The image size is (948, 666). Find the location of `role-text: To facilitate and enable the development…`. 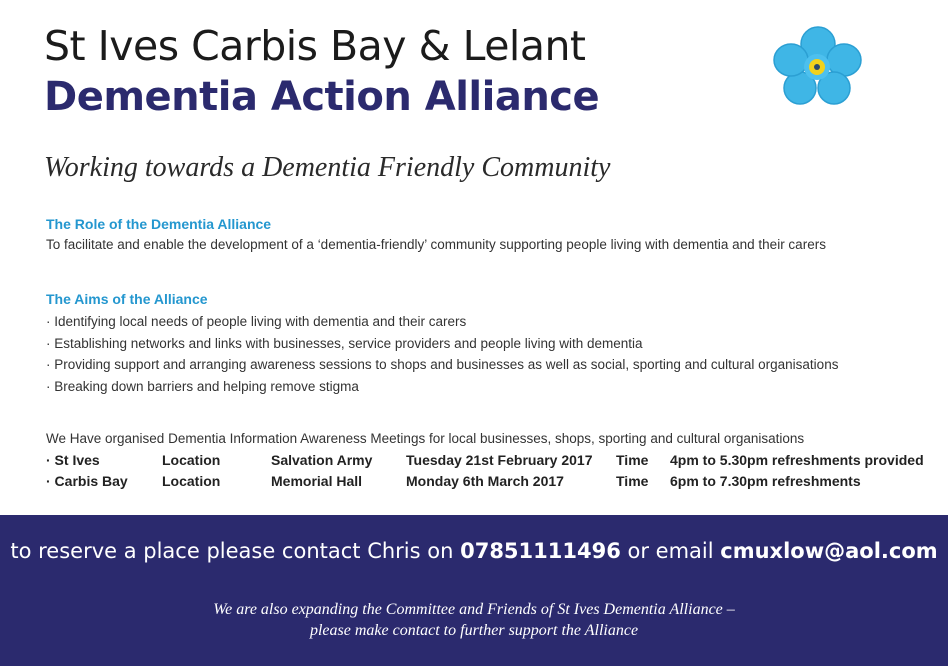

role-text: To facilitate and enable the development… is located at coordinates (436, 244).